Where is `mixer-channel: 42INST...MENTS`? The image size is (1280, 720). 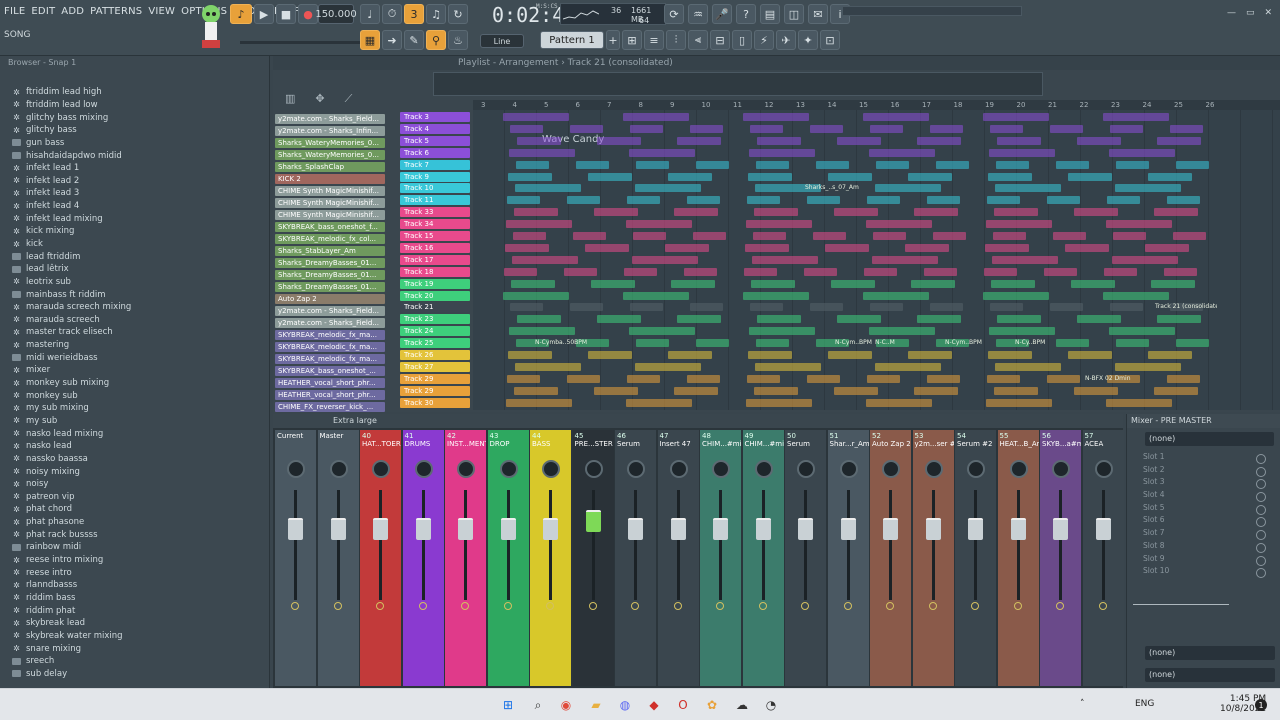 mixer-channel: 42INST...MENTS is located at coordinates (465, 558).